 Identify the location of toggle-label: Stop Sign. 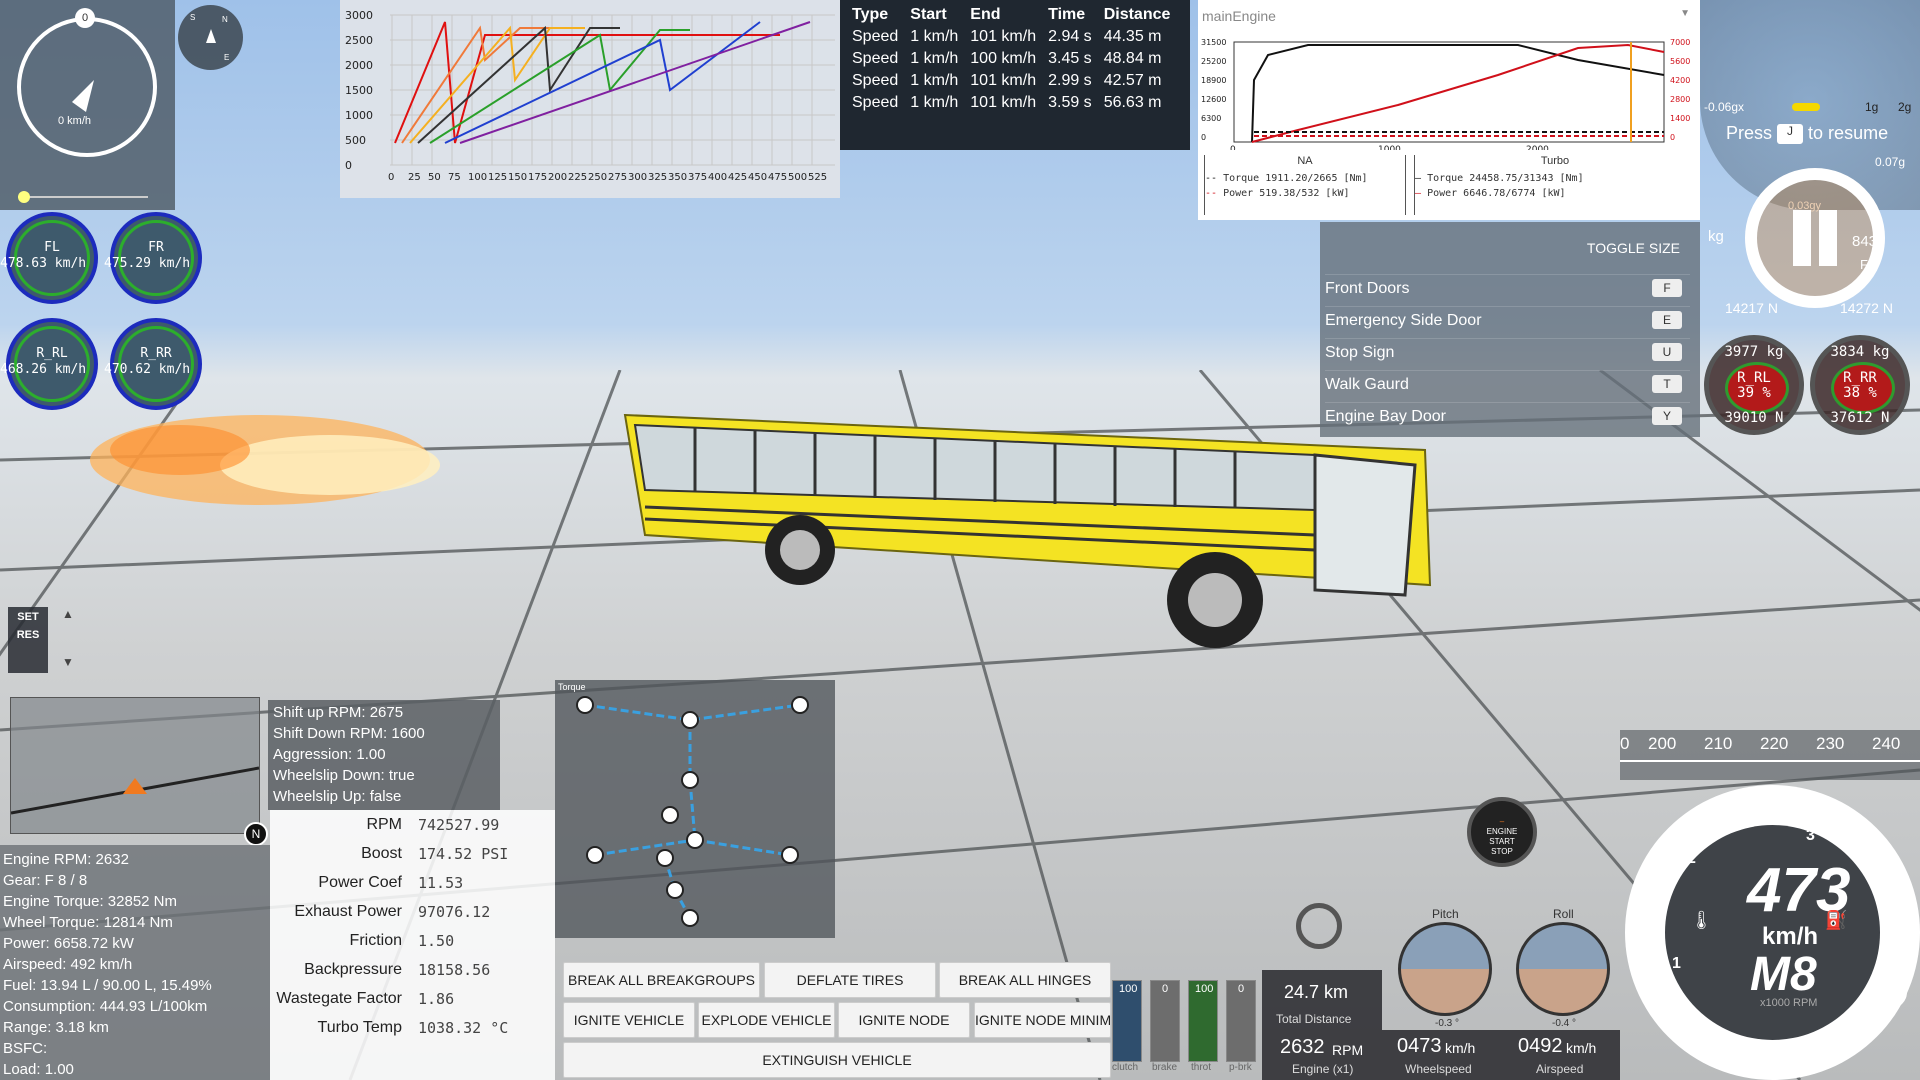
(1360, 352).